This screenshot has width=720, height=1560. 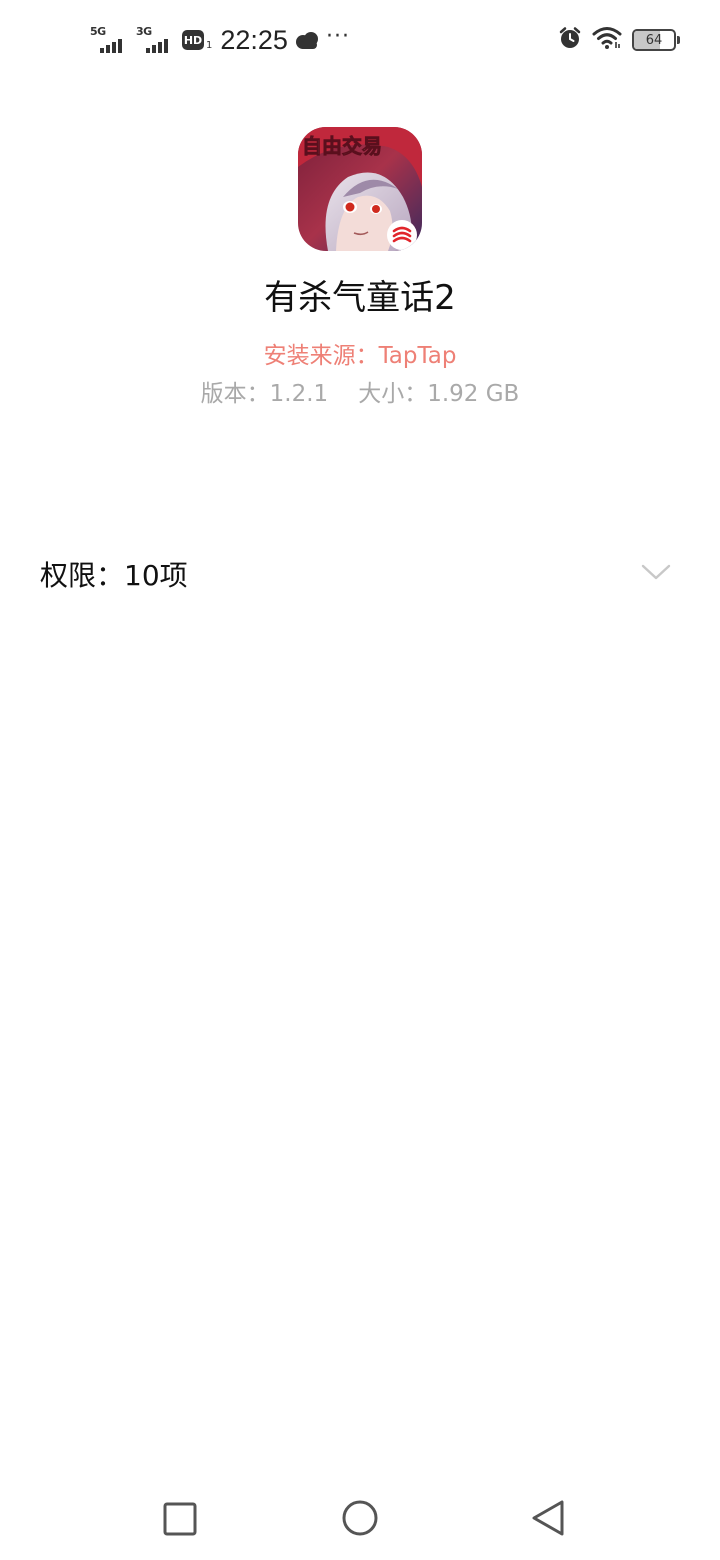 What do you see at coordinates (656, 572) in the screenshot?
I see `chevron-down-icon` at bounding box center [656, 572].